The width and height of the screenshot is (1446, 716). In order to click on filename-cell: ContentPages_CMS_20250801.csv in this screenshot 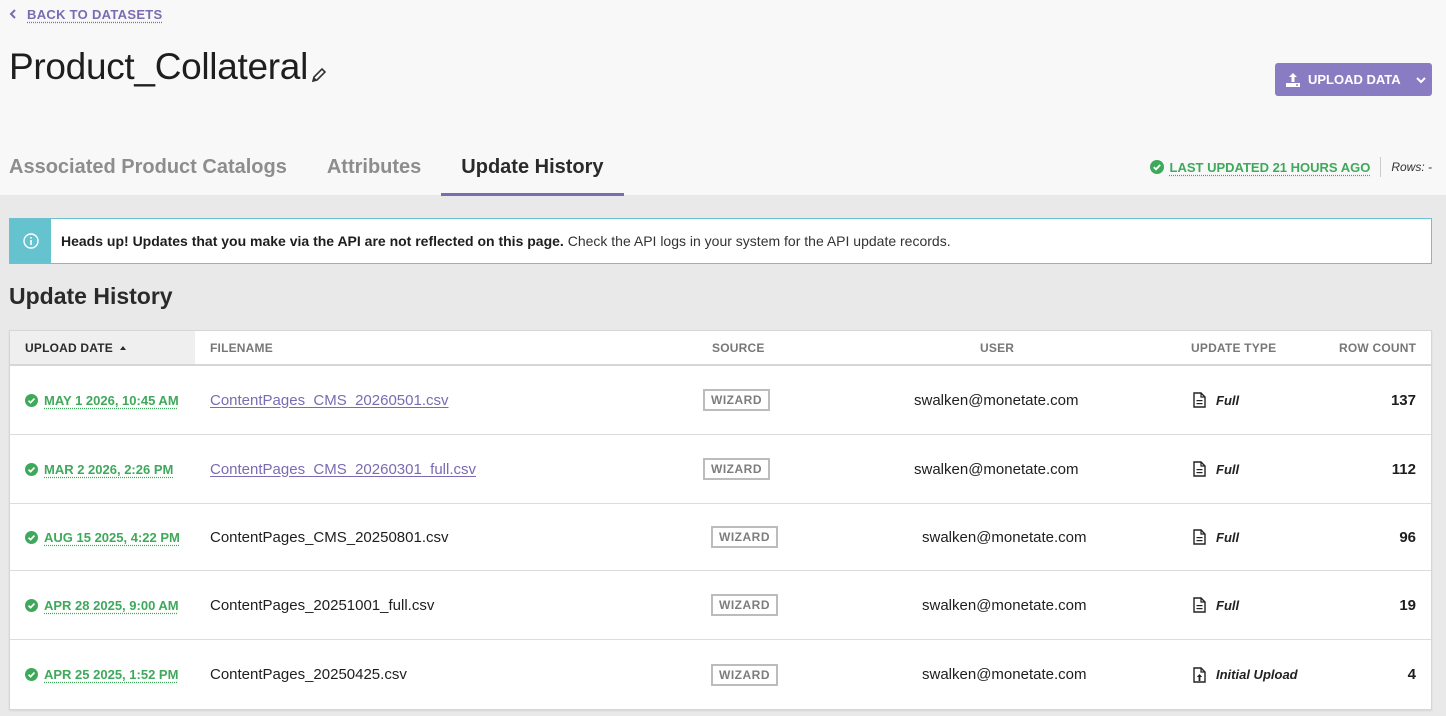, I will do `click(329, 537)`.